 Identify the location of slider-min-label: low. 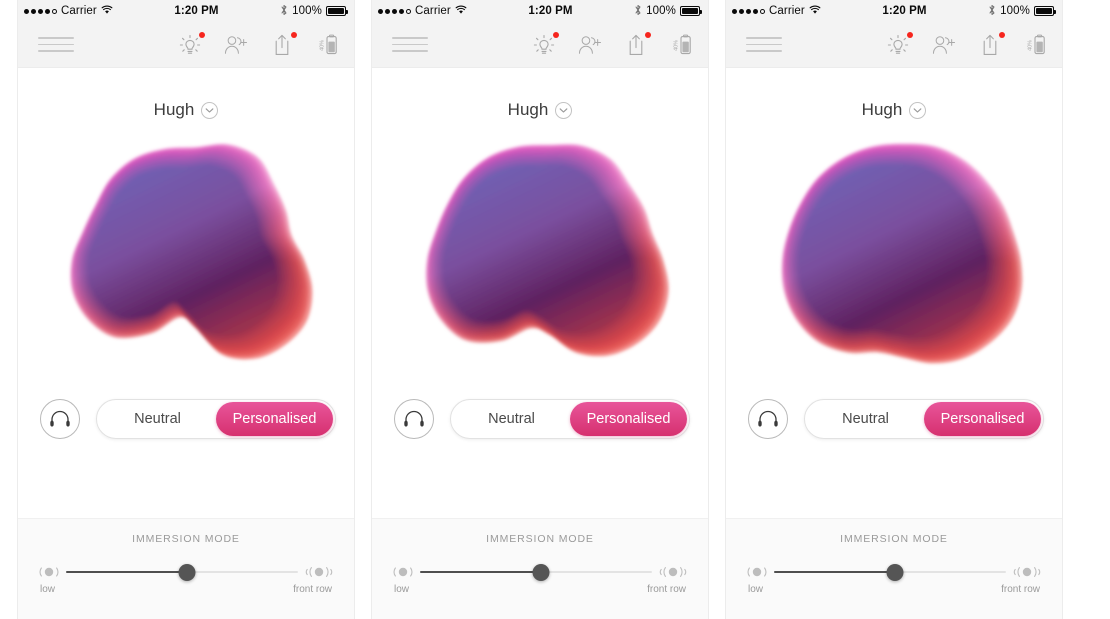
(402, 589).